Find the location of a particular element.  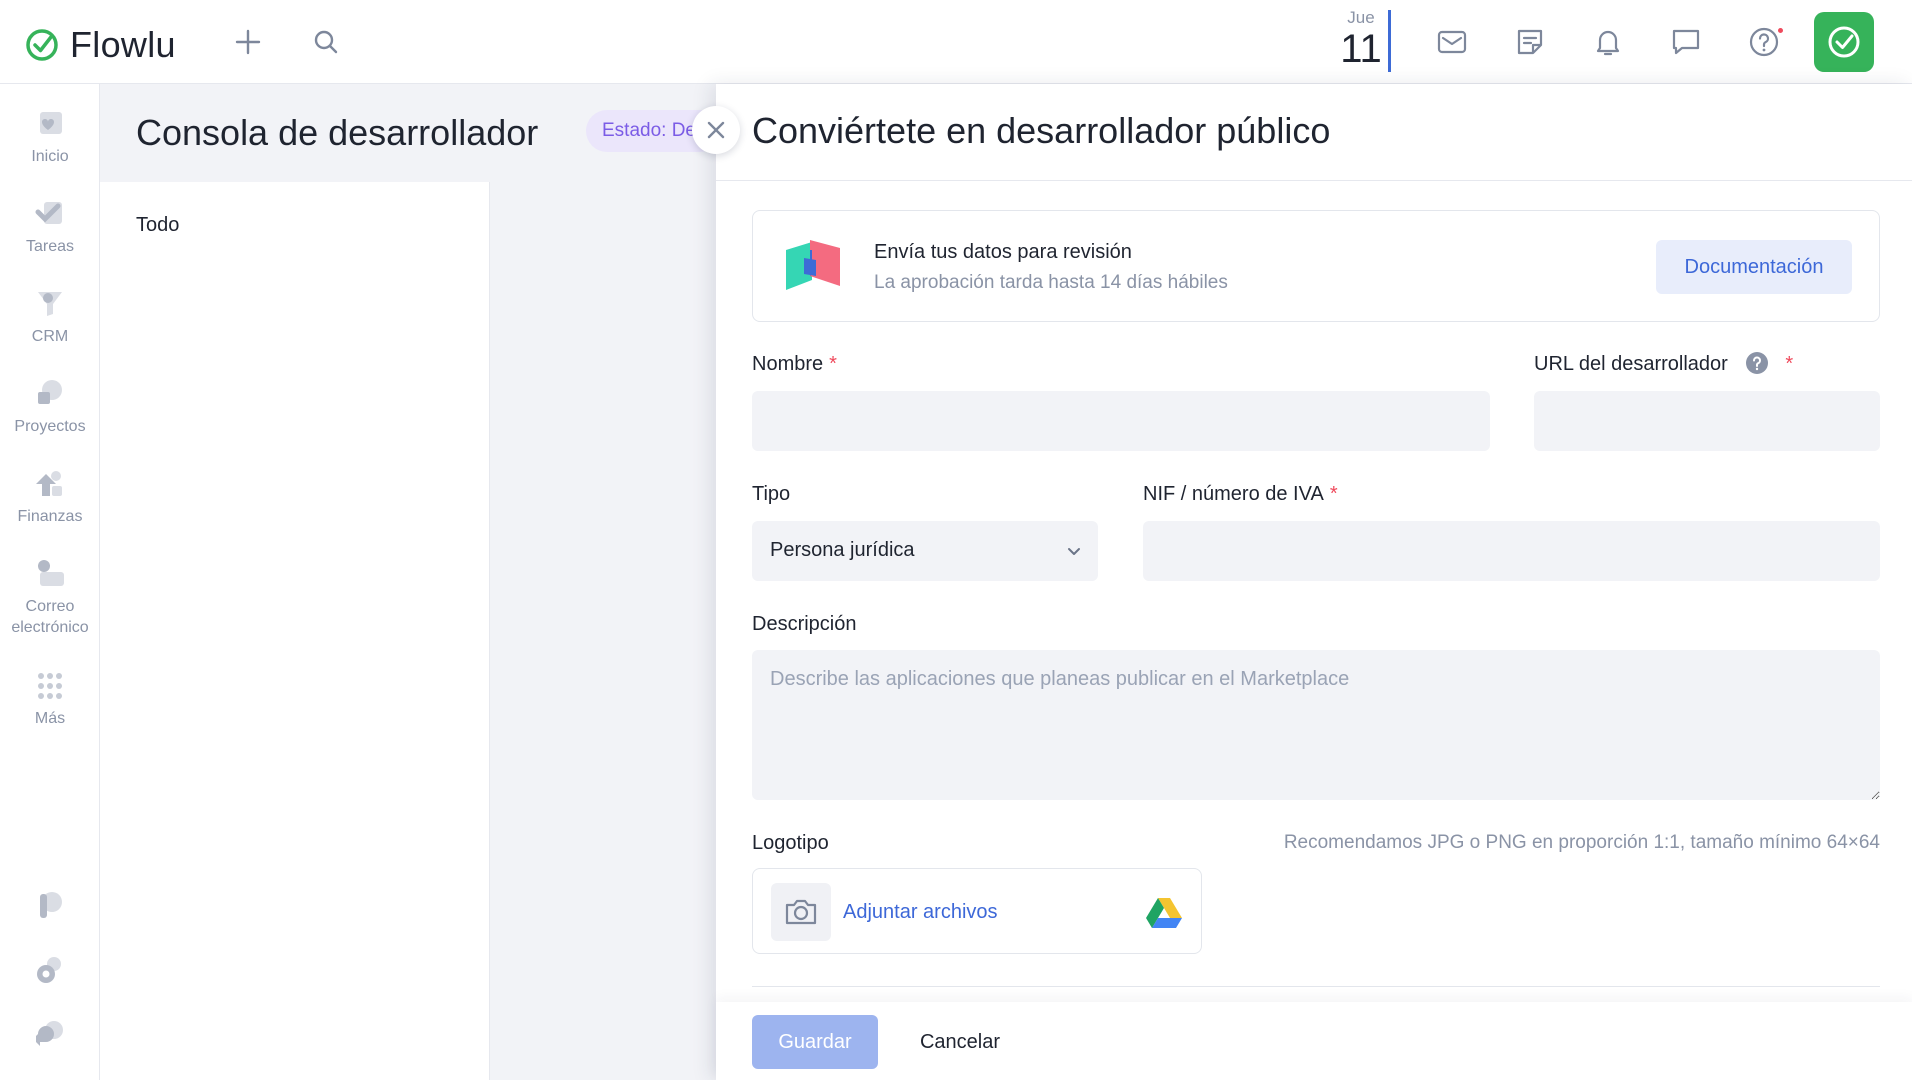

cancel-button: Cancelar is located at coordinates (960, 1042).